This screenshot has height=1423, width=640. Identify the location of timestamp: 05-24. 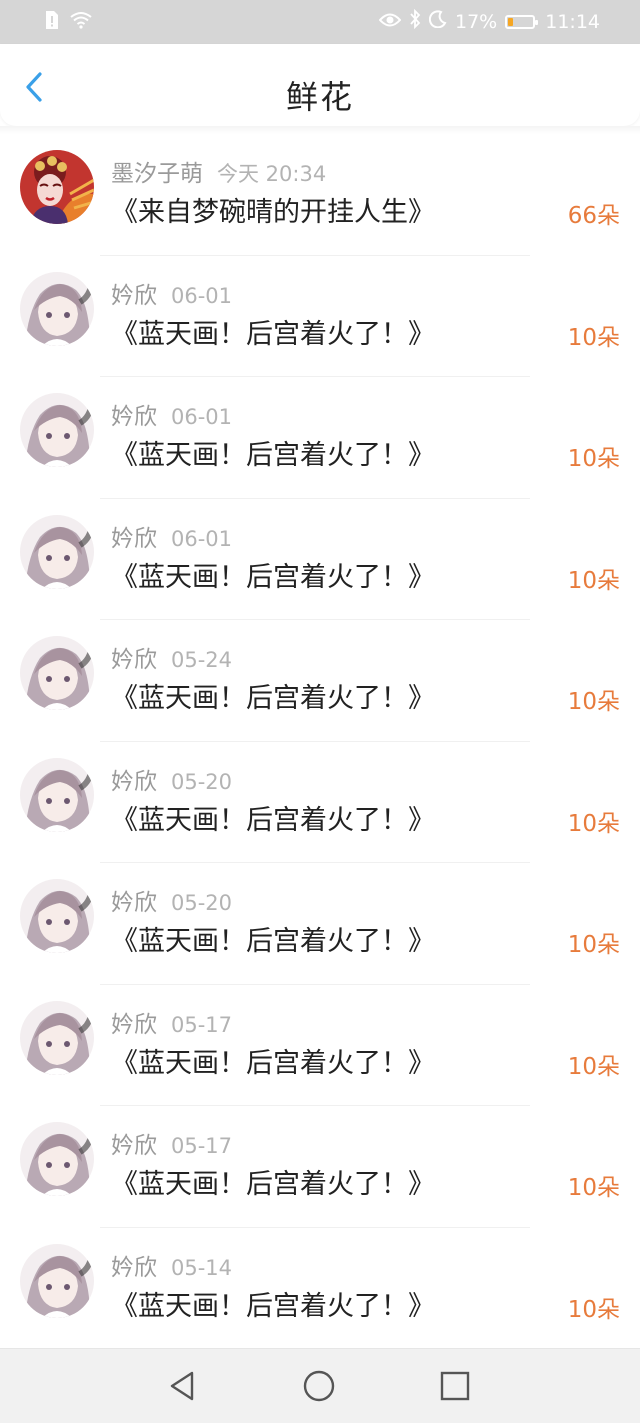
(202, 660).